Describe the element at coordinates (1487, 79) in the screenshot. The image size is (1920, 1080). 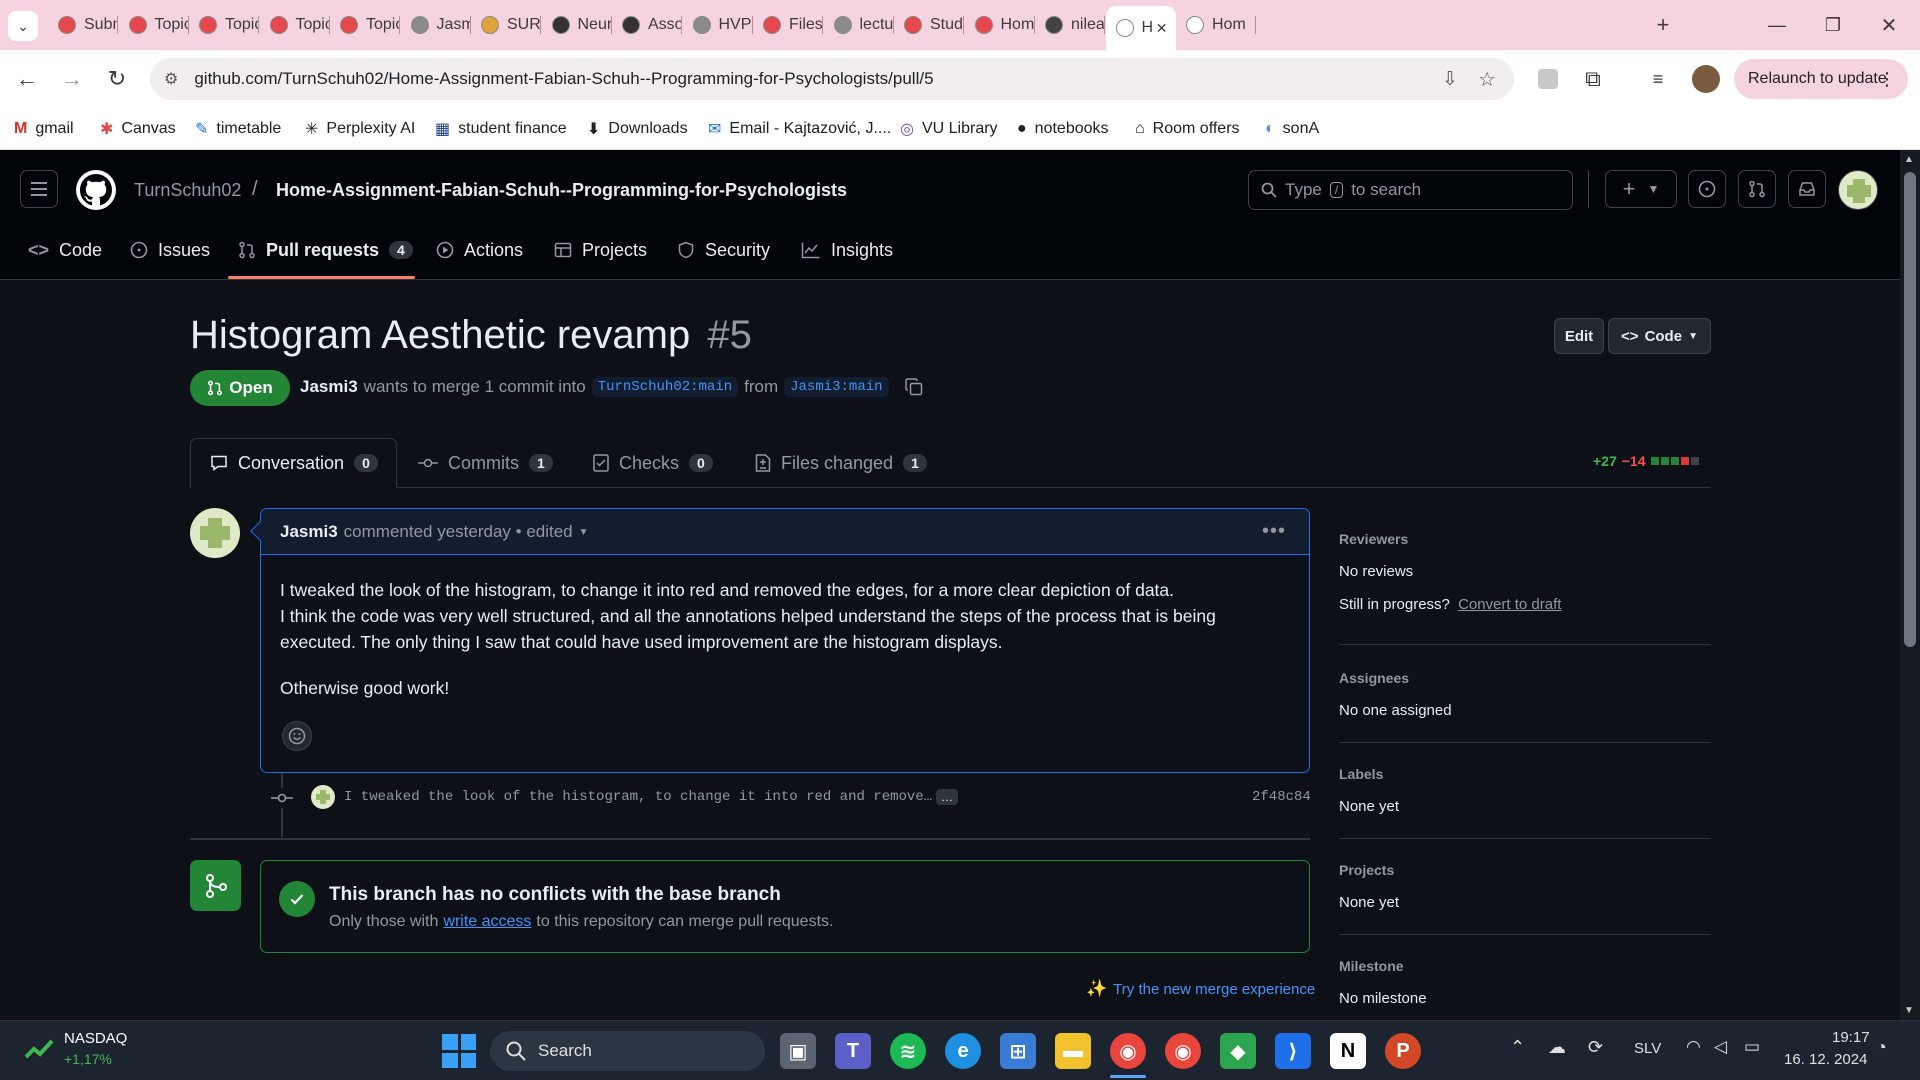
I see `bookmark-star-icon: ☆` at that location.